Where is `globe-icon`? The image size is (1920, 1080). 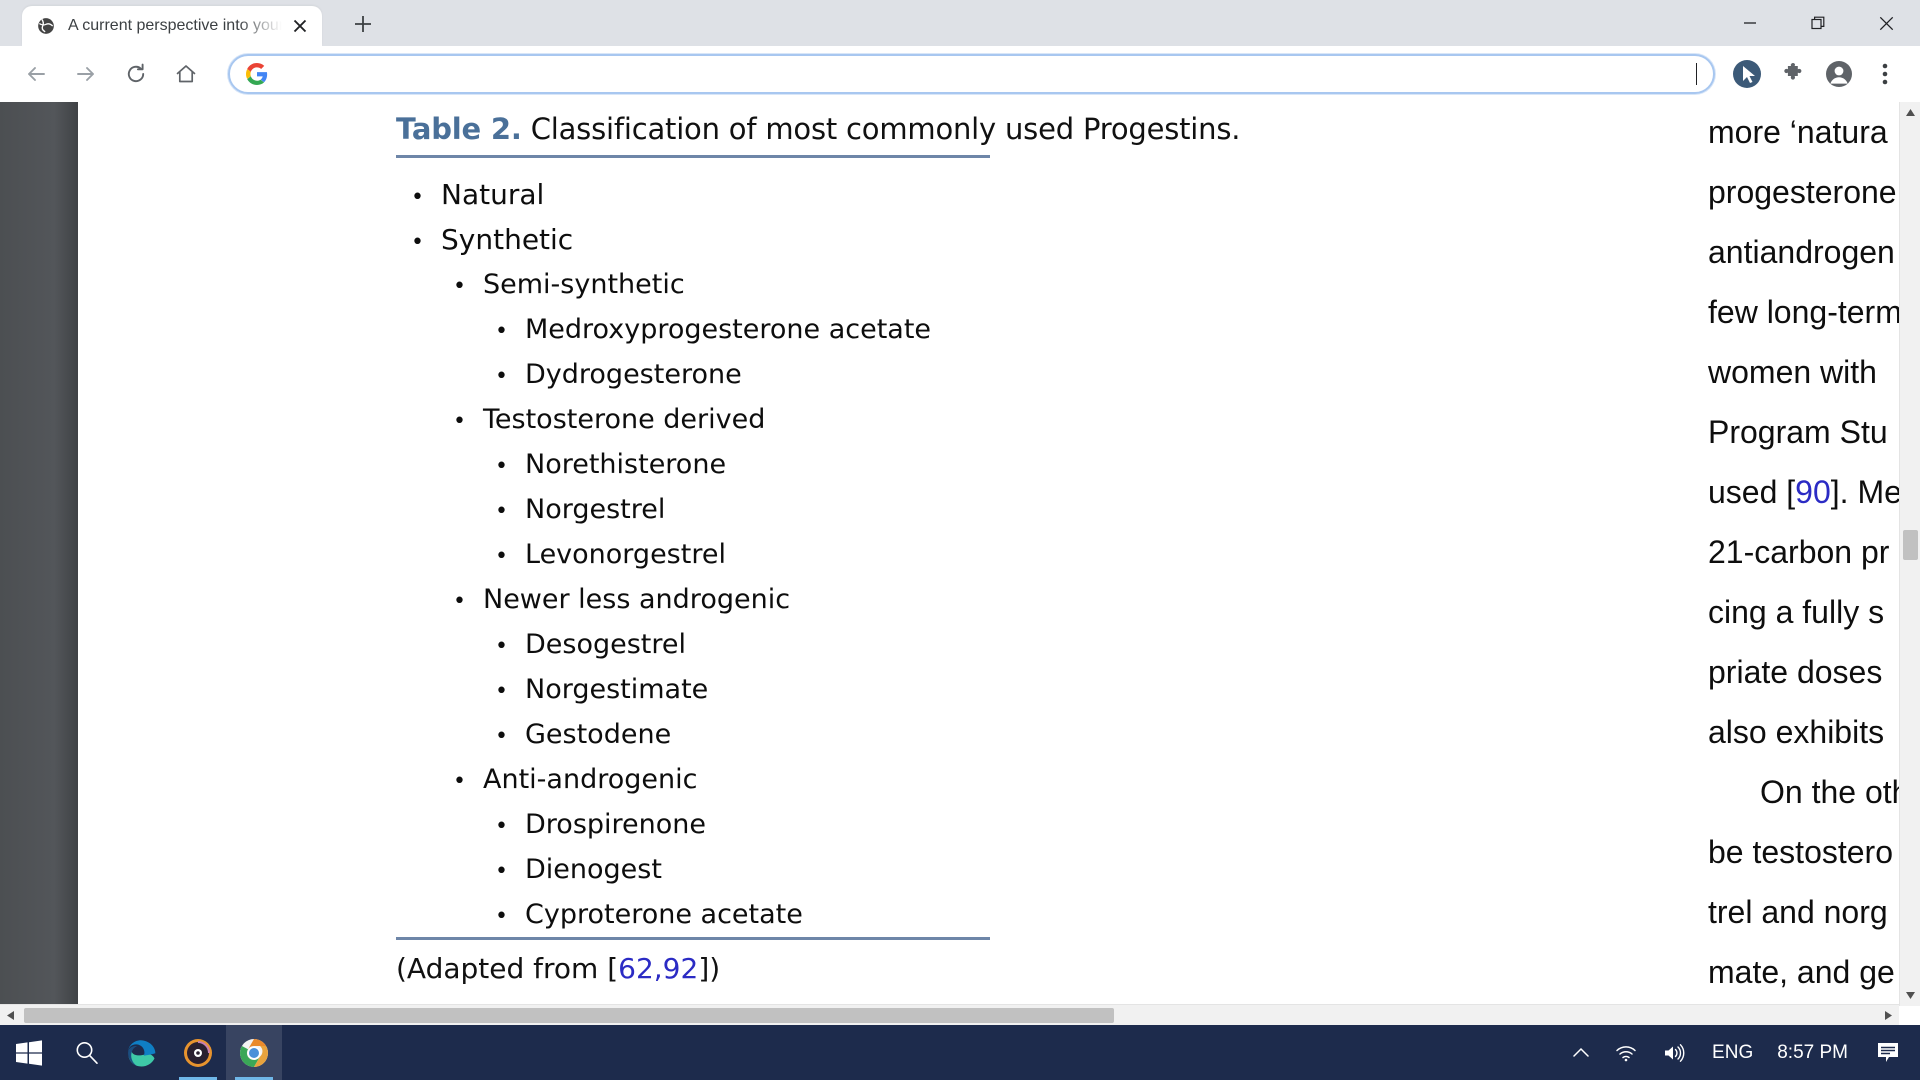 globe-icon is located at coordinates (46, 26).